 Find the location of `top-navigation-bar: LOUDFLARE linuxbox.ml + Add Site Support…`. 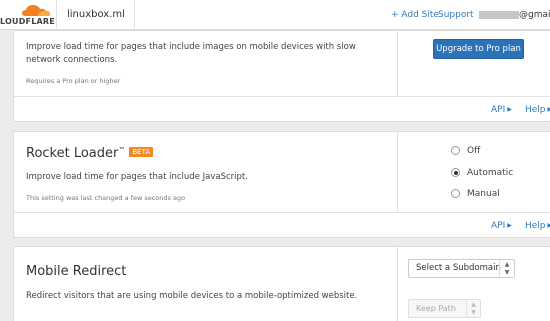

top-navigation-bar: LOUDFLARE linuxbox.ml + Add Site Support… is located at coordinates (275, 15).